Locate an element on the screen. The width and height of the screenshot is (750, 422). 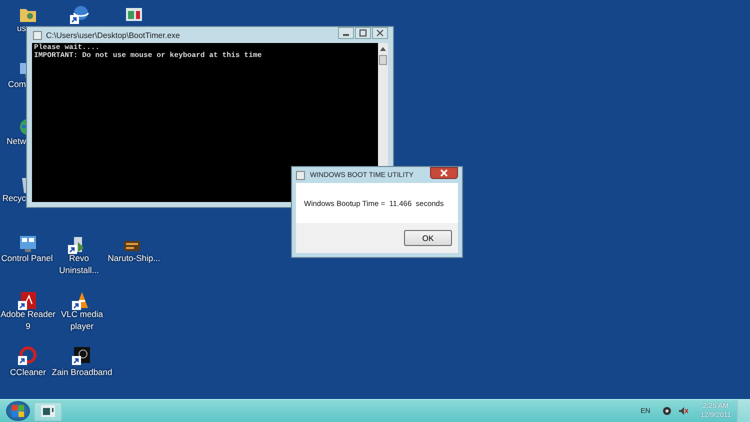
icon-label: Zain Broadband is located at coordinates (82, 372).